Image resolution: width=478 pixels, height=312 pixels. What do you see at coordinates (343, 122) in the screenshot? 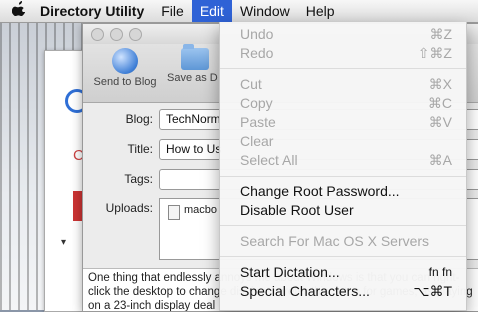
I see `menu-item-paste: Paste ⌘V` at bounding box center [343, 122].